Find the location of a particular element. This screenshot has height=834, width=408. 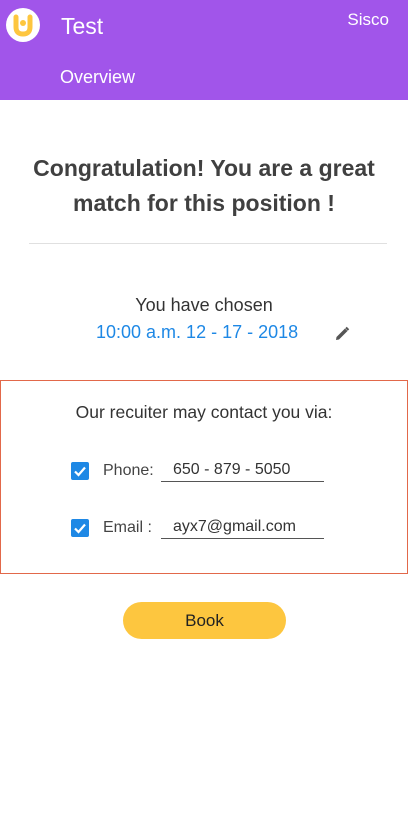

email-field: ayx7@gmail.com is located at coordinates (242, 528).